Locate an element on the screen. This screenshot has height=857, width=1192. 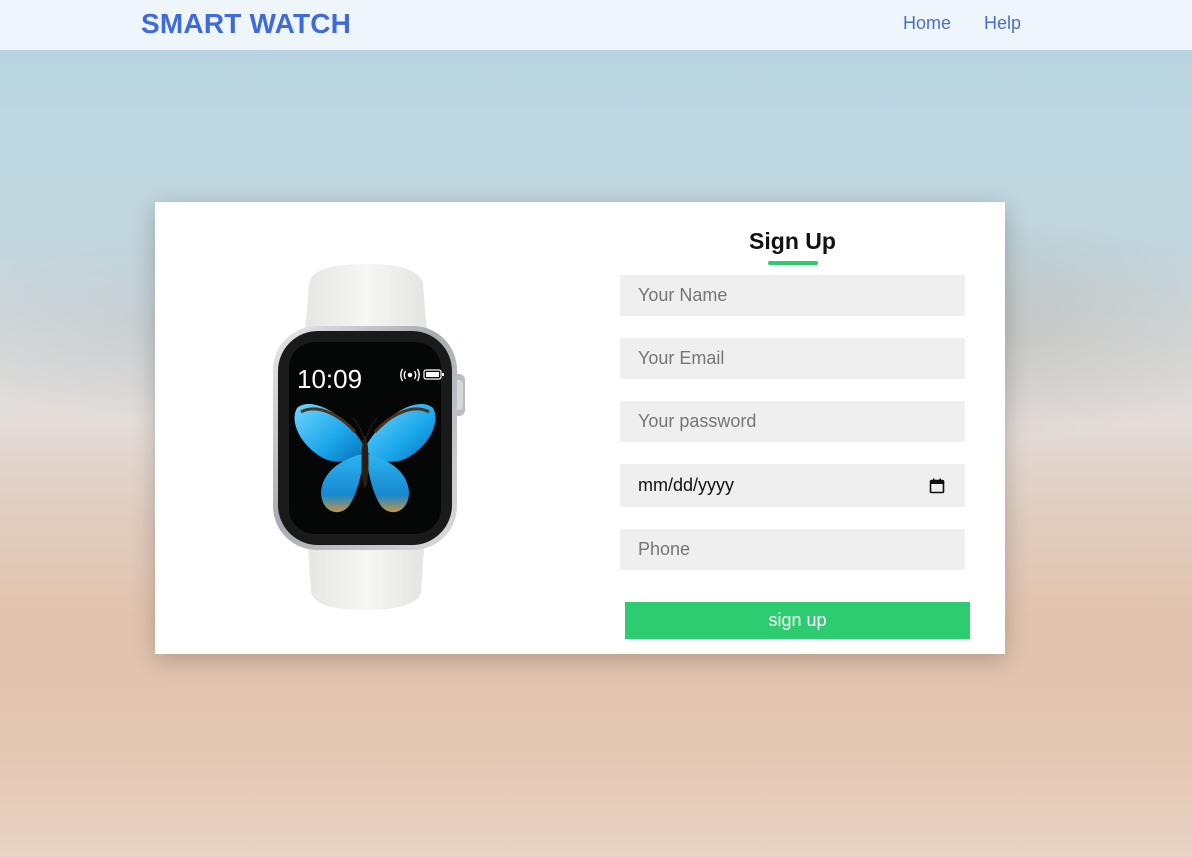
signup-button: sign up is located at coordinates (797, 620).